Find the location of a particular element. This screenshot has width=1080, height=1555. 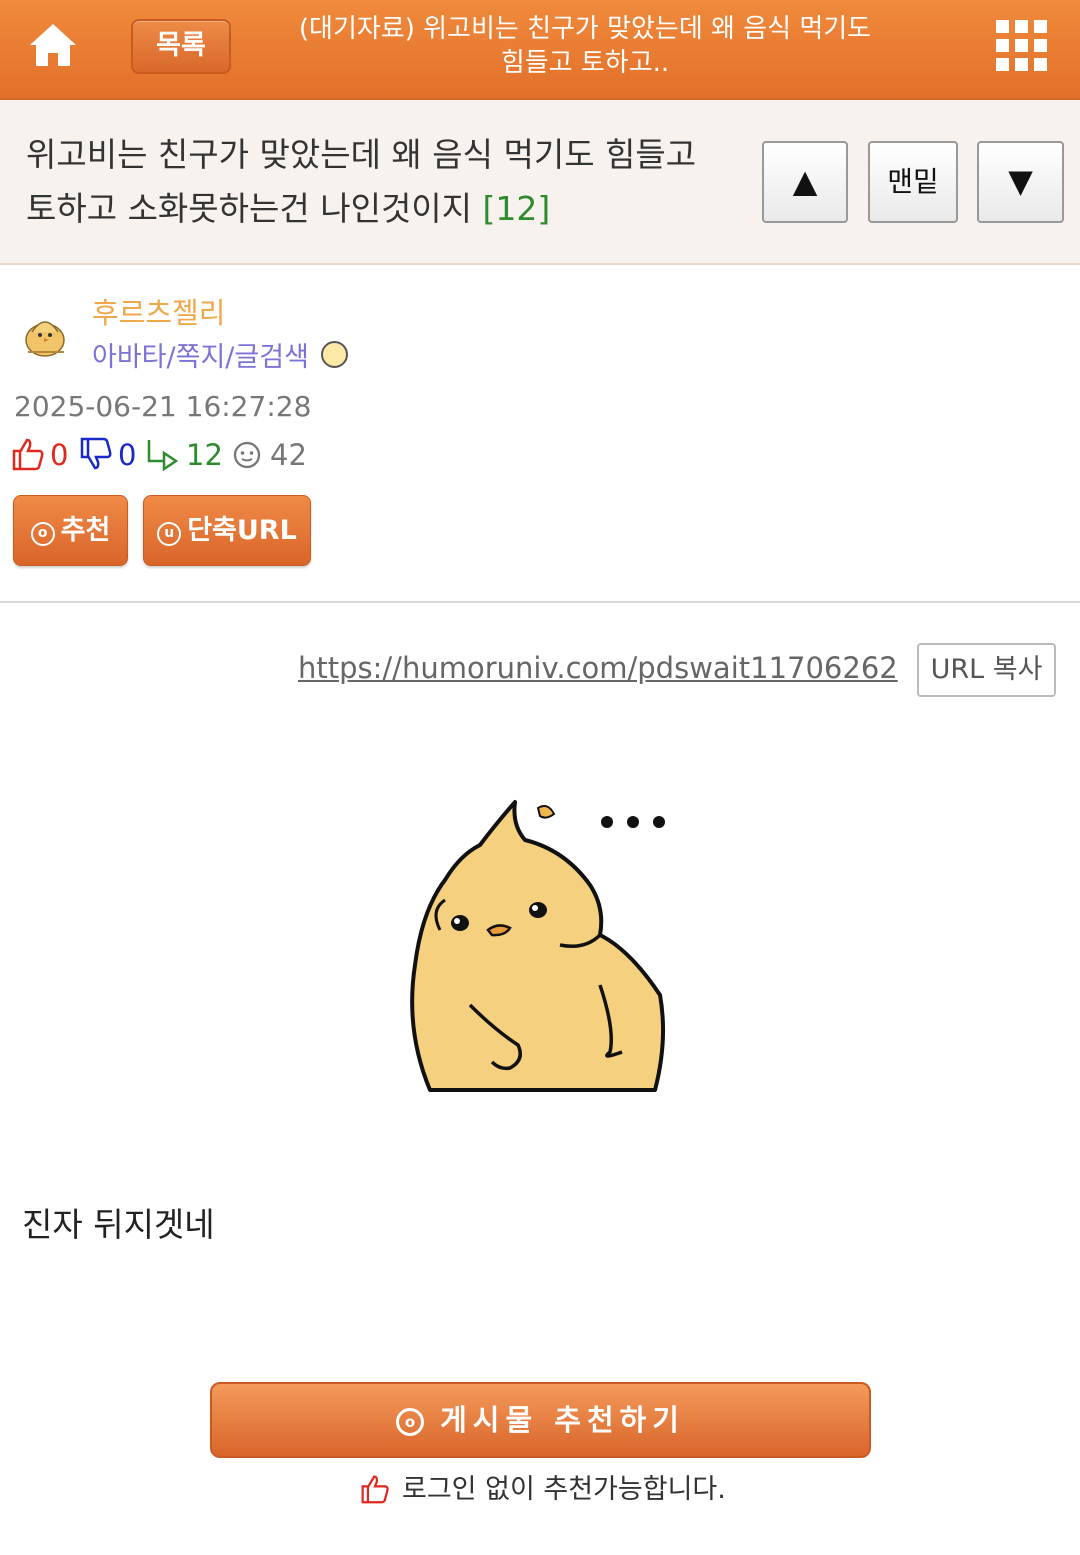

list-button: 목록 is located at coordinates (181, 46).